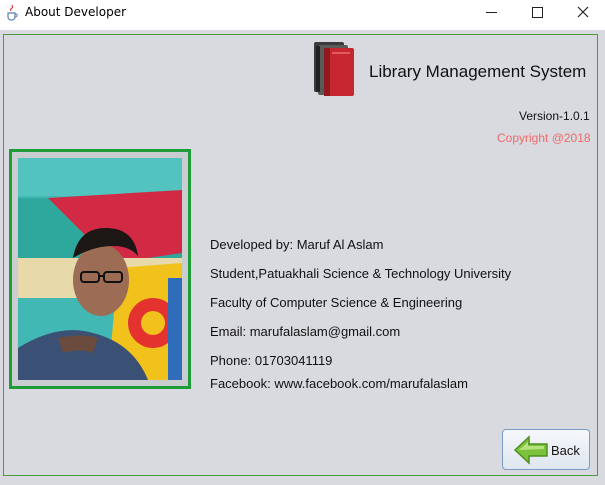  I want to click on developer-name: Developed by: Maruf Al Aslam, so click(297, 244).